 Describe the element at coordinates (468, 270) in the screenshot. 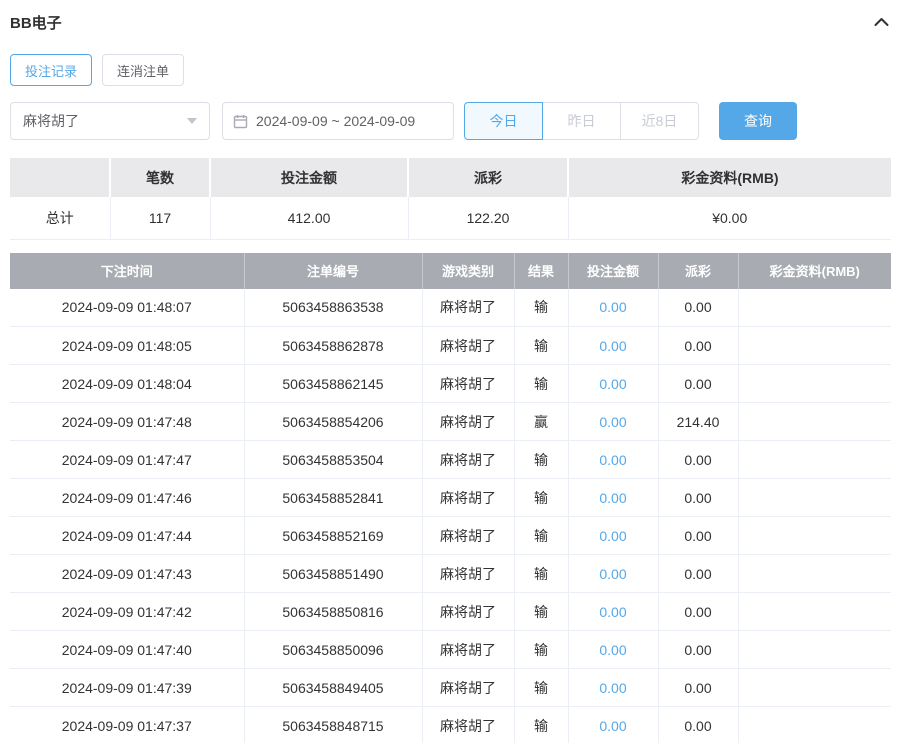

I see `header-game-type: 游戏类别` at that location.